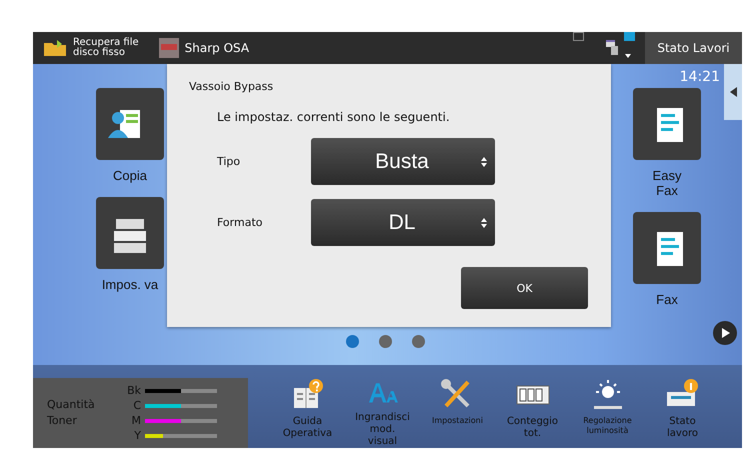  I want to click on play-icon, so click(726, 333).